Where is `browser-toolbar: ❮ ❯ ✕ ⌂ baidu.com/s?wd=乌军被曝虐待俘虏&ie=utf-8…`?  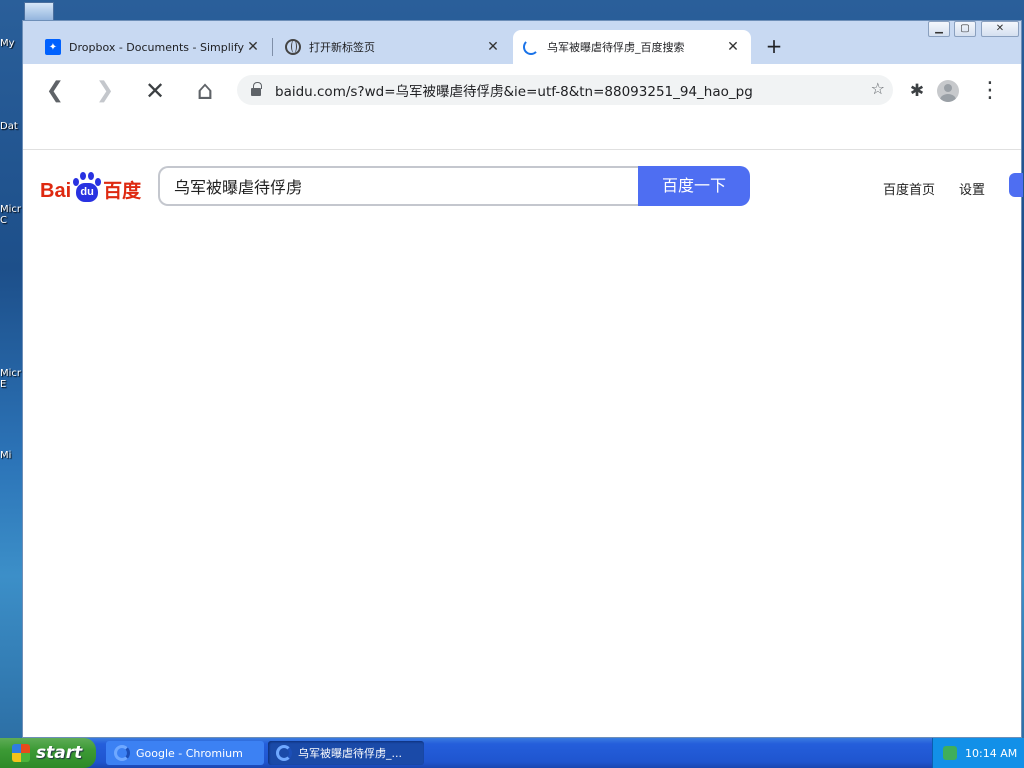 browser-toolbar: ❮ ❯ ✕ ⌂ baidu.com/s?wd=乌军被曝虐待俘虏&ie=utf-8… is located at coordinates (522, 91).